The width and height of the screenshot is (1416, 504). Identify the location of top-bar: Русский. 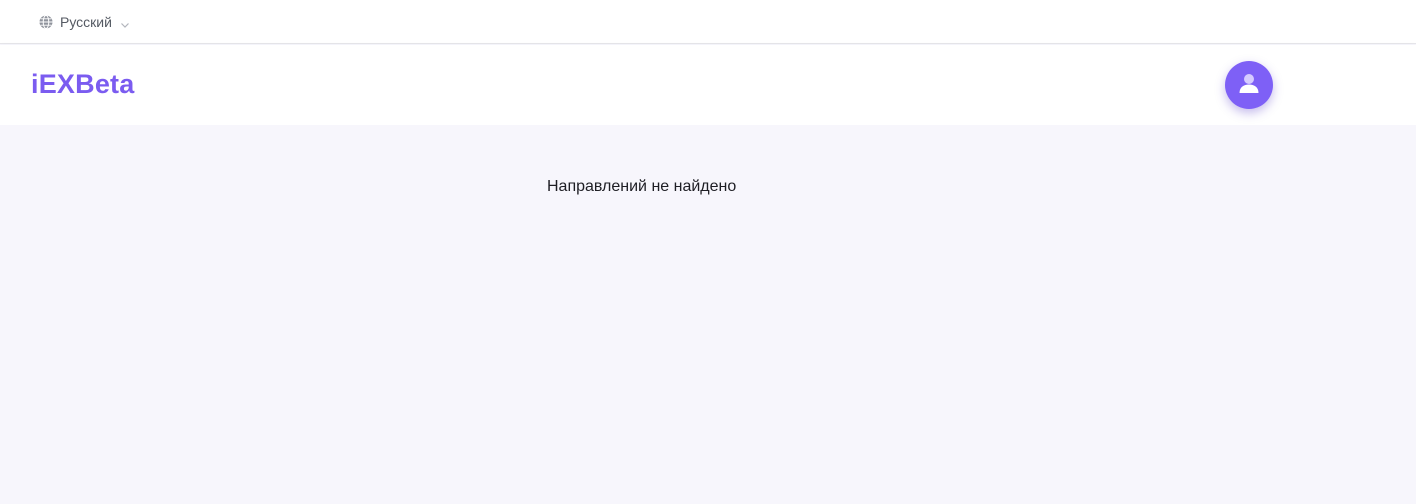
(708, 22).